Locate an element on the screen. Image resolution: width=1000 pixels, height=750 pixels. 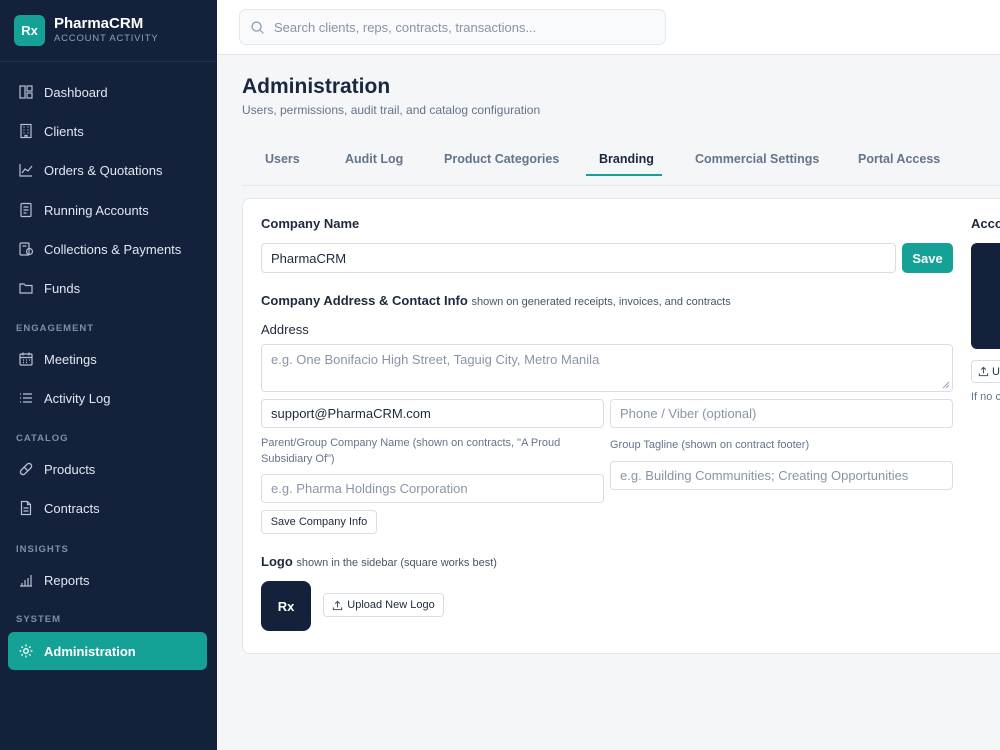
bar-chart-icon is located at coordinates (26, 580).